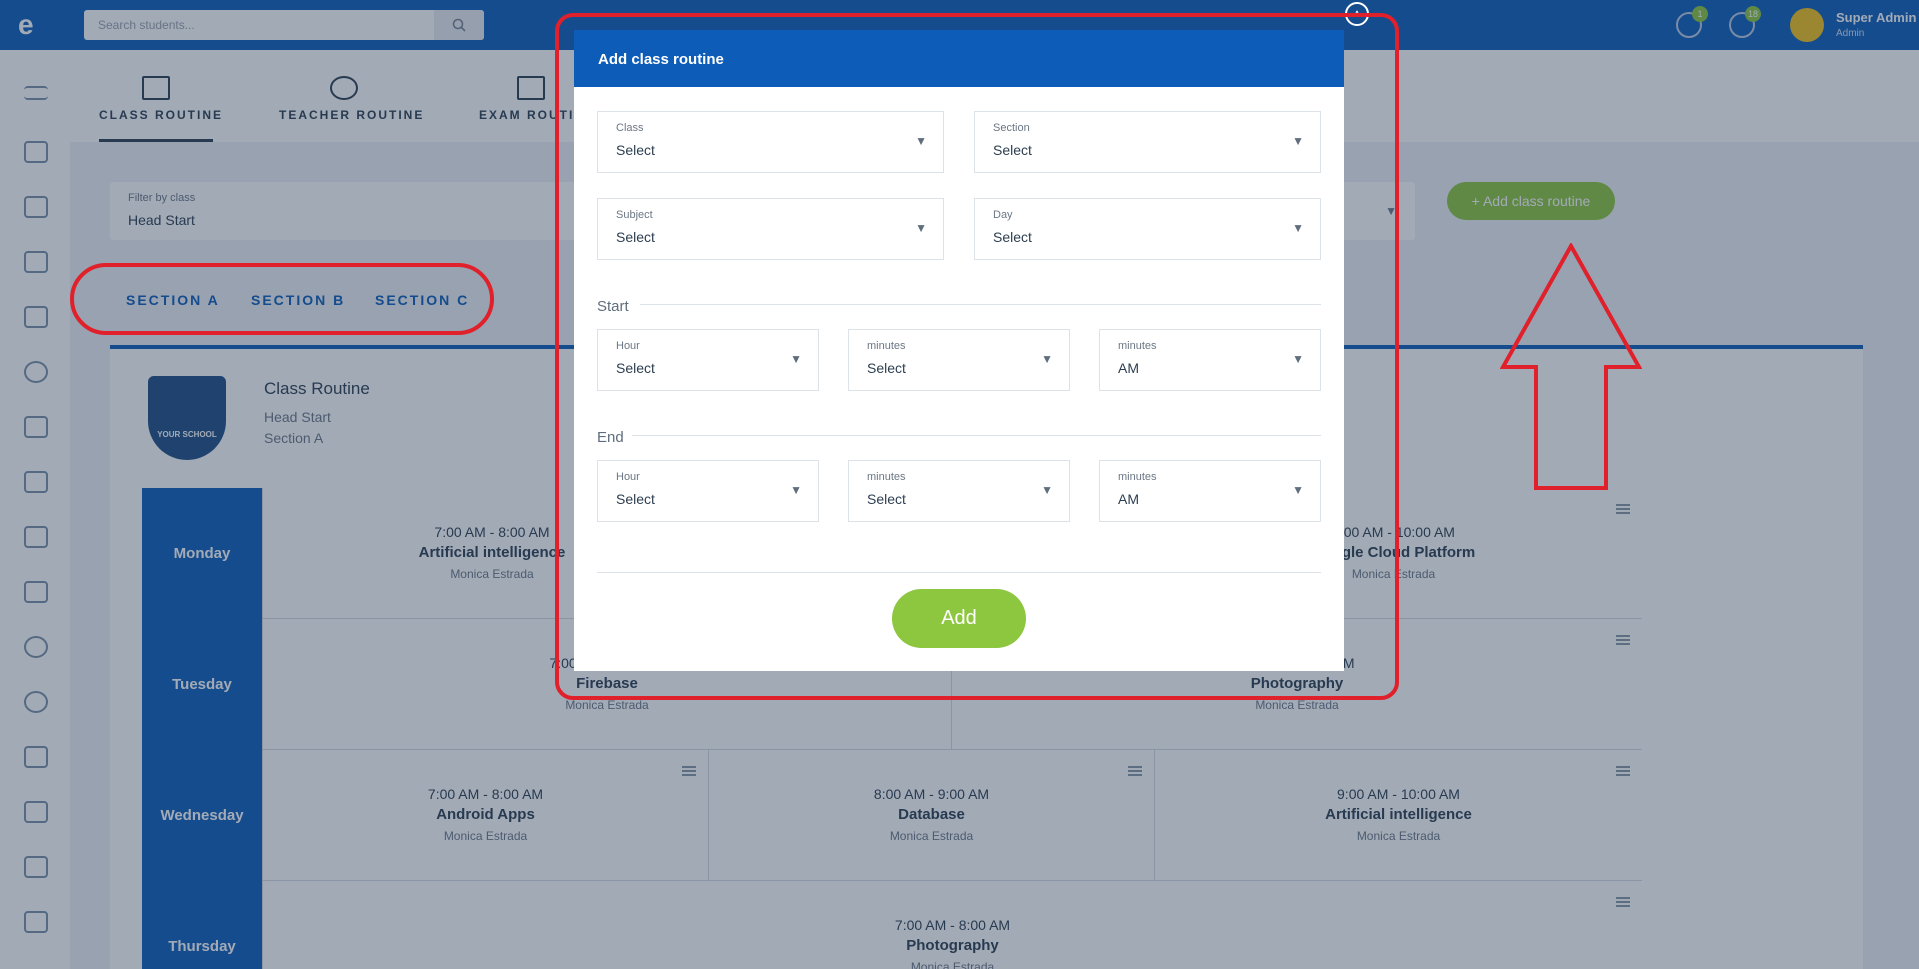 The width and height of the screenshot is (1919, 969). Describe the element at coordinates (282, 299) in the screenshot. I see `annotation-highlight-sections` at that location.